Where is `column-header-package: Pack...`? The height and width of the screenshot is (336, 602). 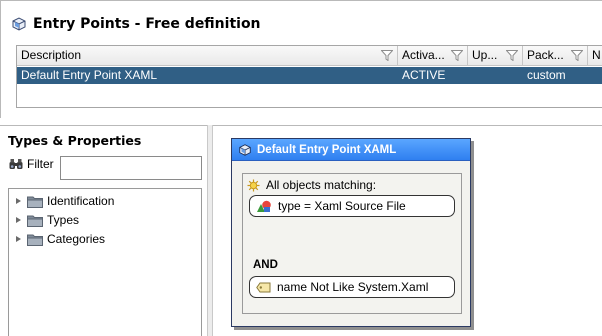
column-header-package: Pack... is located at coordinates (555, 56).